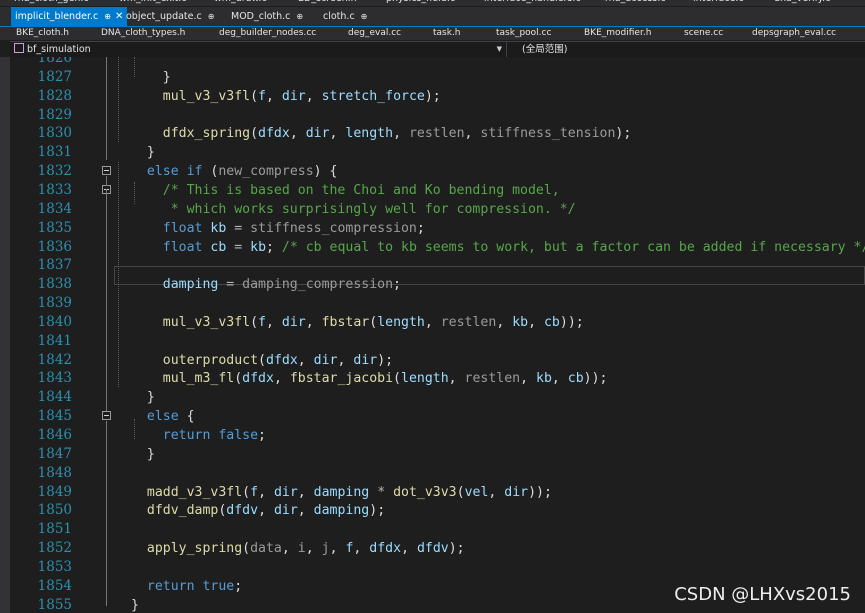 The image size is (865, 613). What do you see at coordinates (170, 16) in the screenshot?
I see `tab-1: object_update.c ⊕` at bounding box center [170, 16].